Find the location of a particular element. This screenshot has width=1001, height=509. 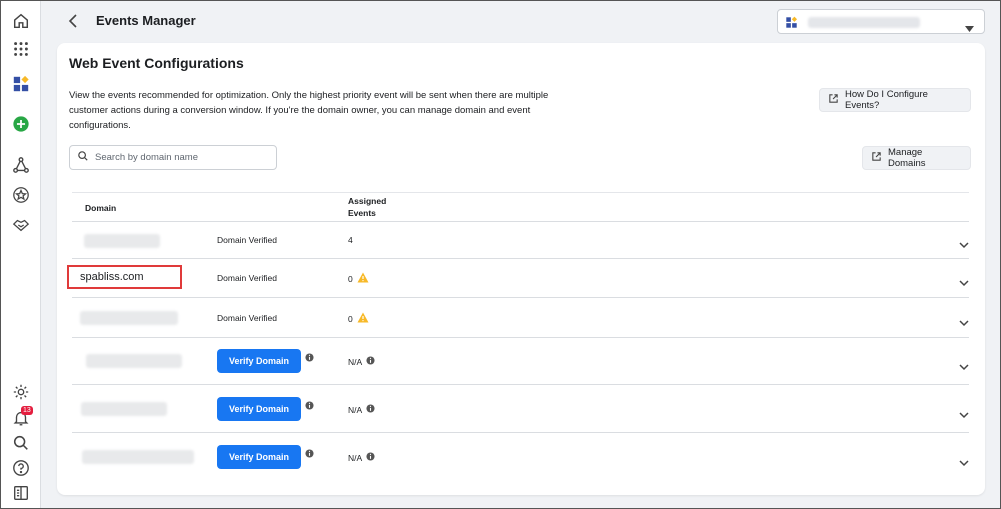

table-header: Domain Assigned Events is located at coordinates (520, 207).